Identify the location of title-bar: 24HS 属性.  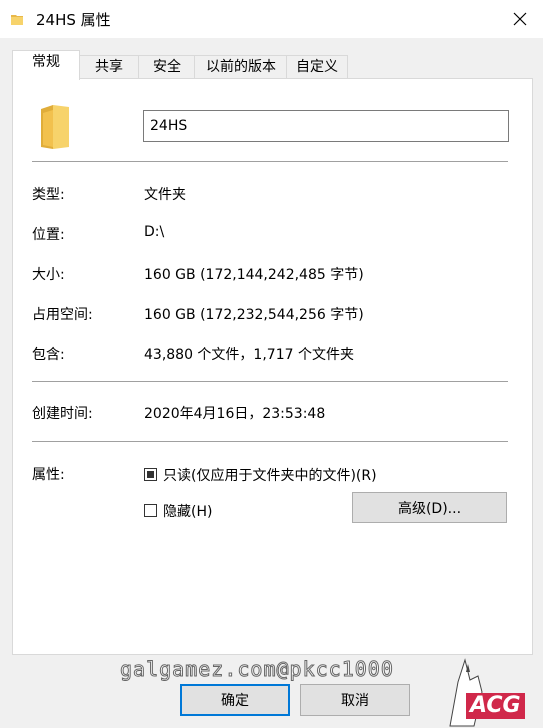
(271, 19).